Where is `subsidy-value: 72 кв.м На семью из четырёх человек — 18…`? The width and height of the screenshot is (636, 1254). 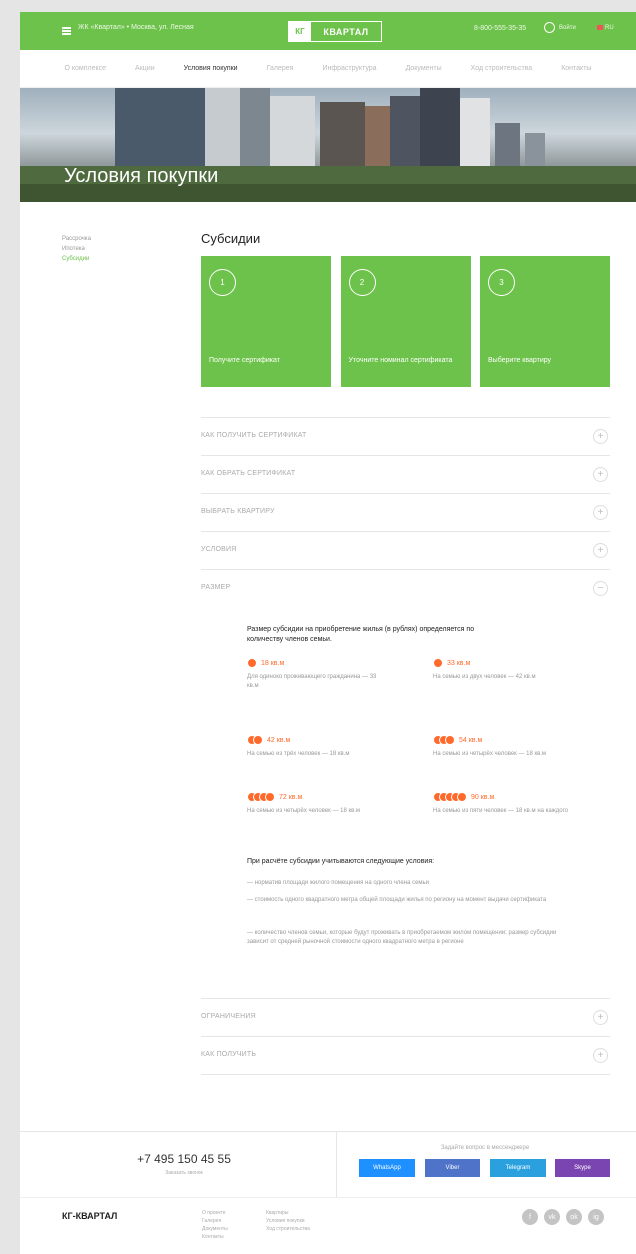
subsidy-value: 72 кв.м На семью из четырёх человек — 18… is located at coordinates (317, 804).